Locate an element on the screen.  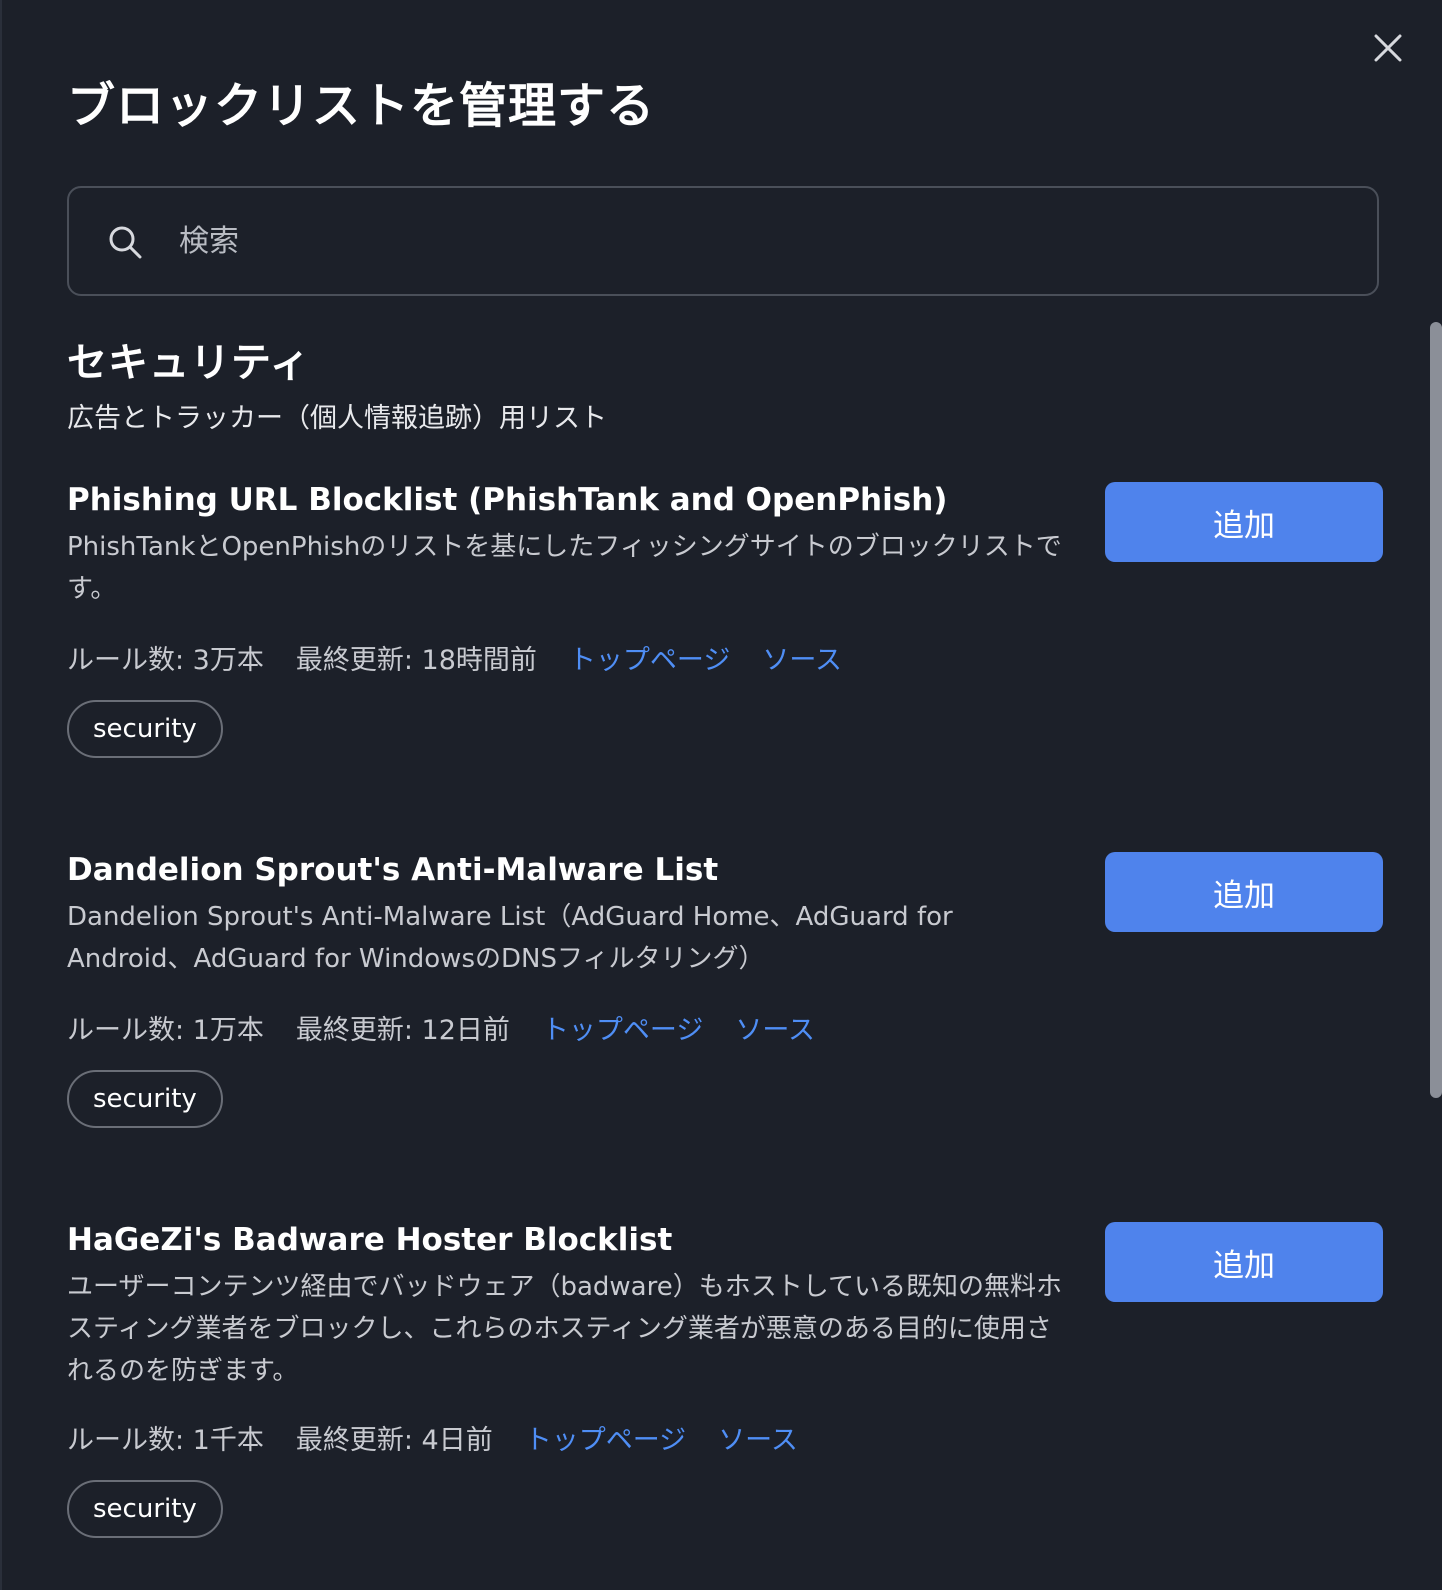
last-updated: 最終更新: 18時間前 is located at coordinates (416, 660).